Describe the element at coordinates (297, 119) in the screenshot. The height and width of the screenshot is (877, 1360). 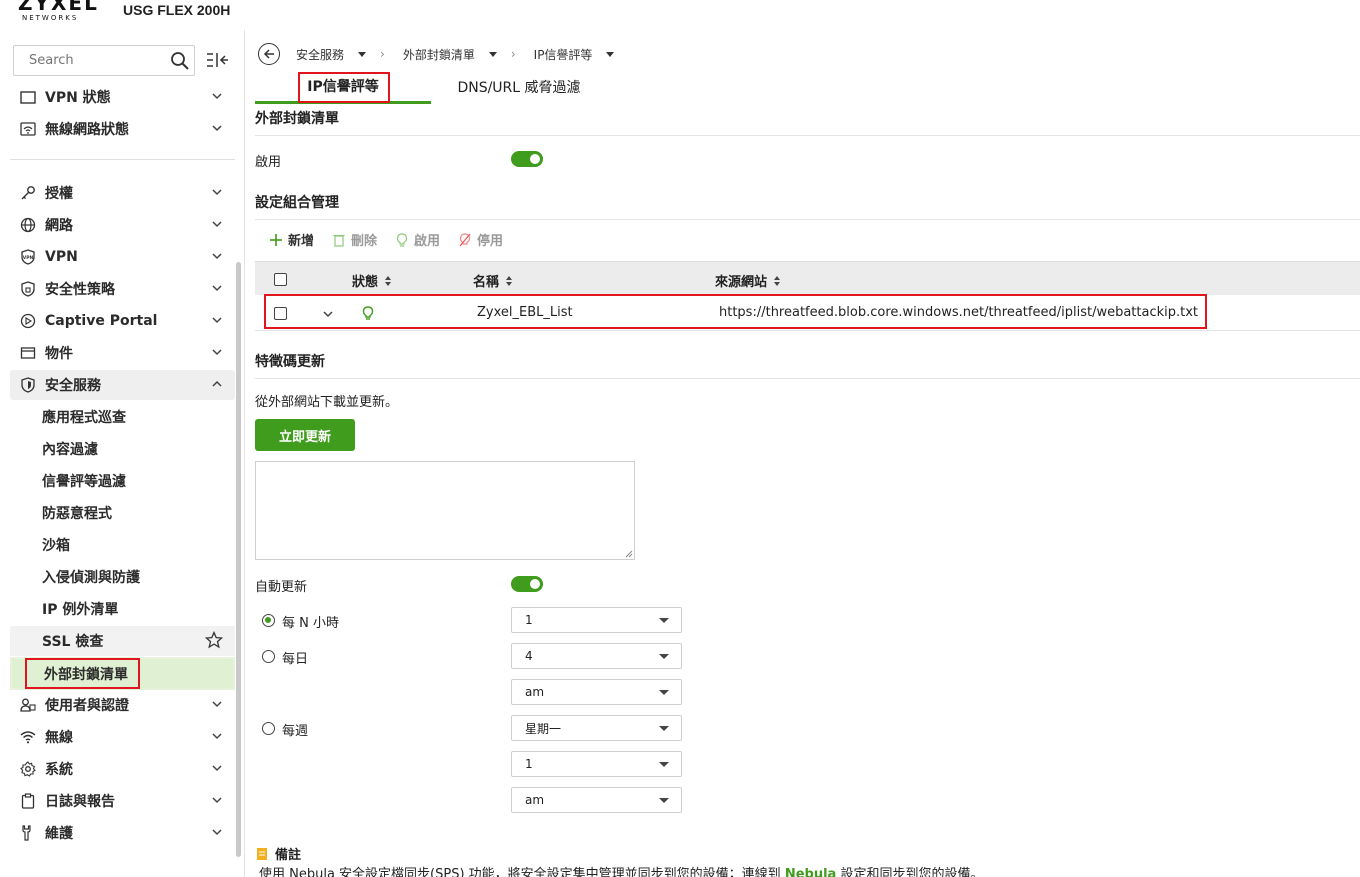
I see `section-title-external-block-list: 外部封鎖清單` at that location.